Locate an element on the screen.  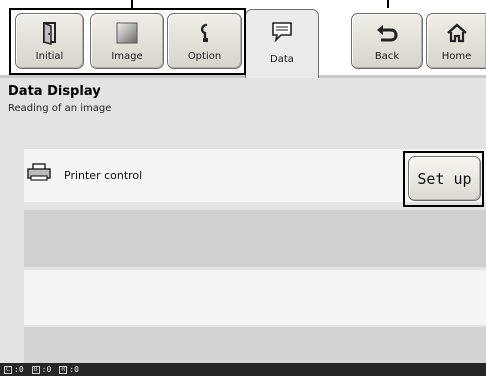
tab-option-label: Option is located at coordinates (204, 56).